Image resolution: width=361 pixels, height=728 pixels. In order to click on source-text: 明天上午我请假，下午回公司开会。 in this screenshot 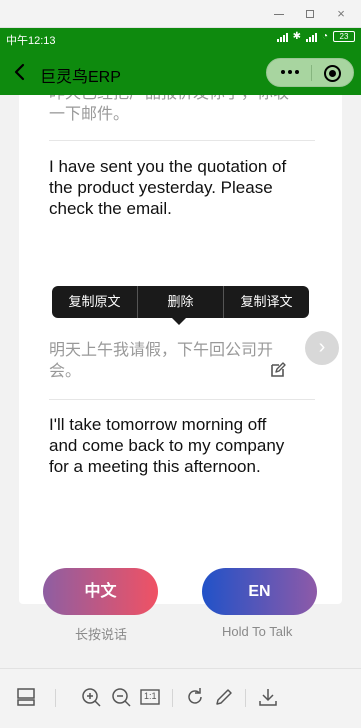, I will do `click(169, 361)`.